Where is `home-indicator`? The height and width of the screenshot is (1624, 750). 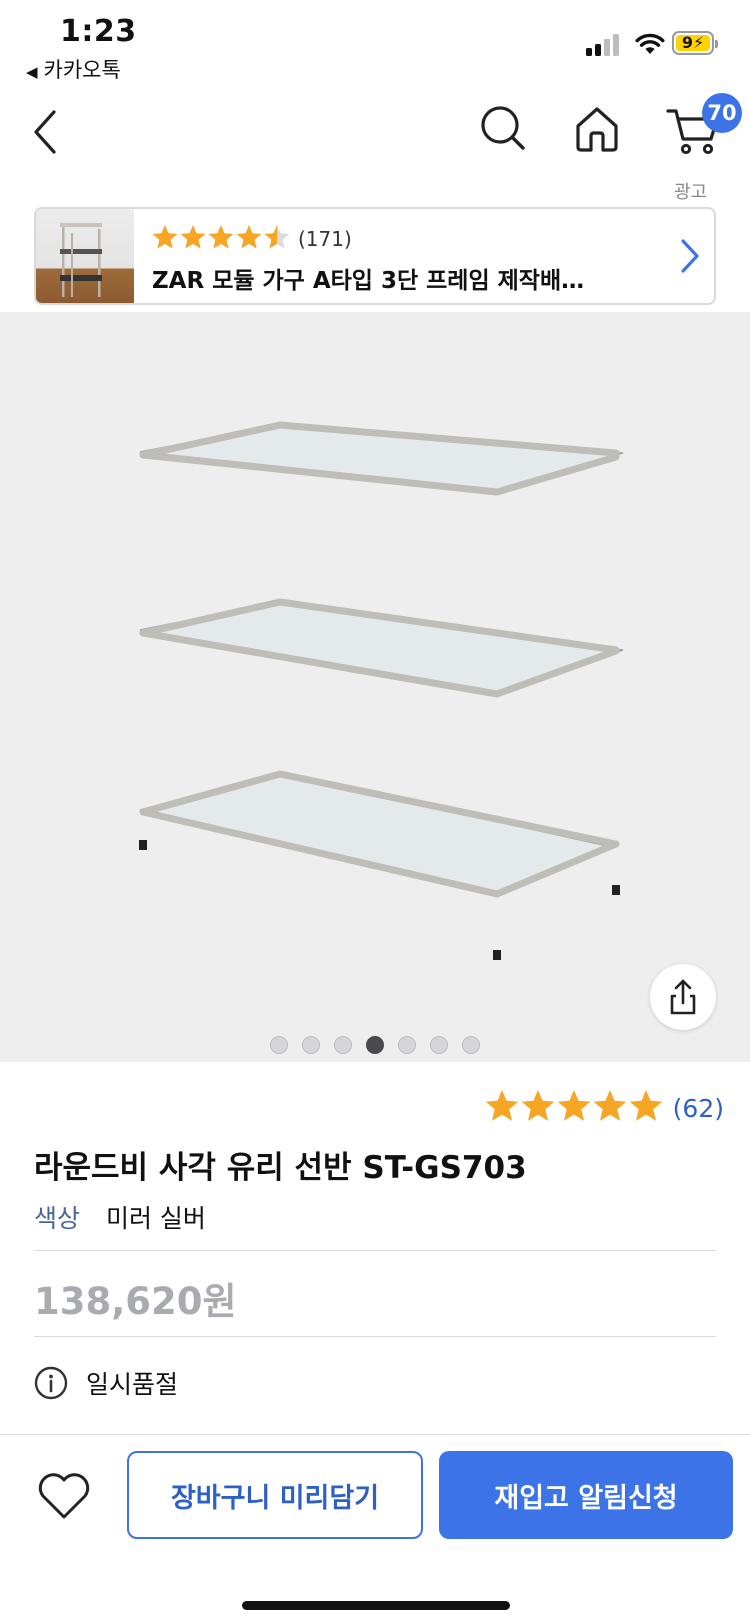
home-indicator is located at coordinates (376, 1605).